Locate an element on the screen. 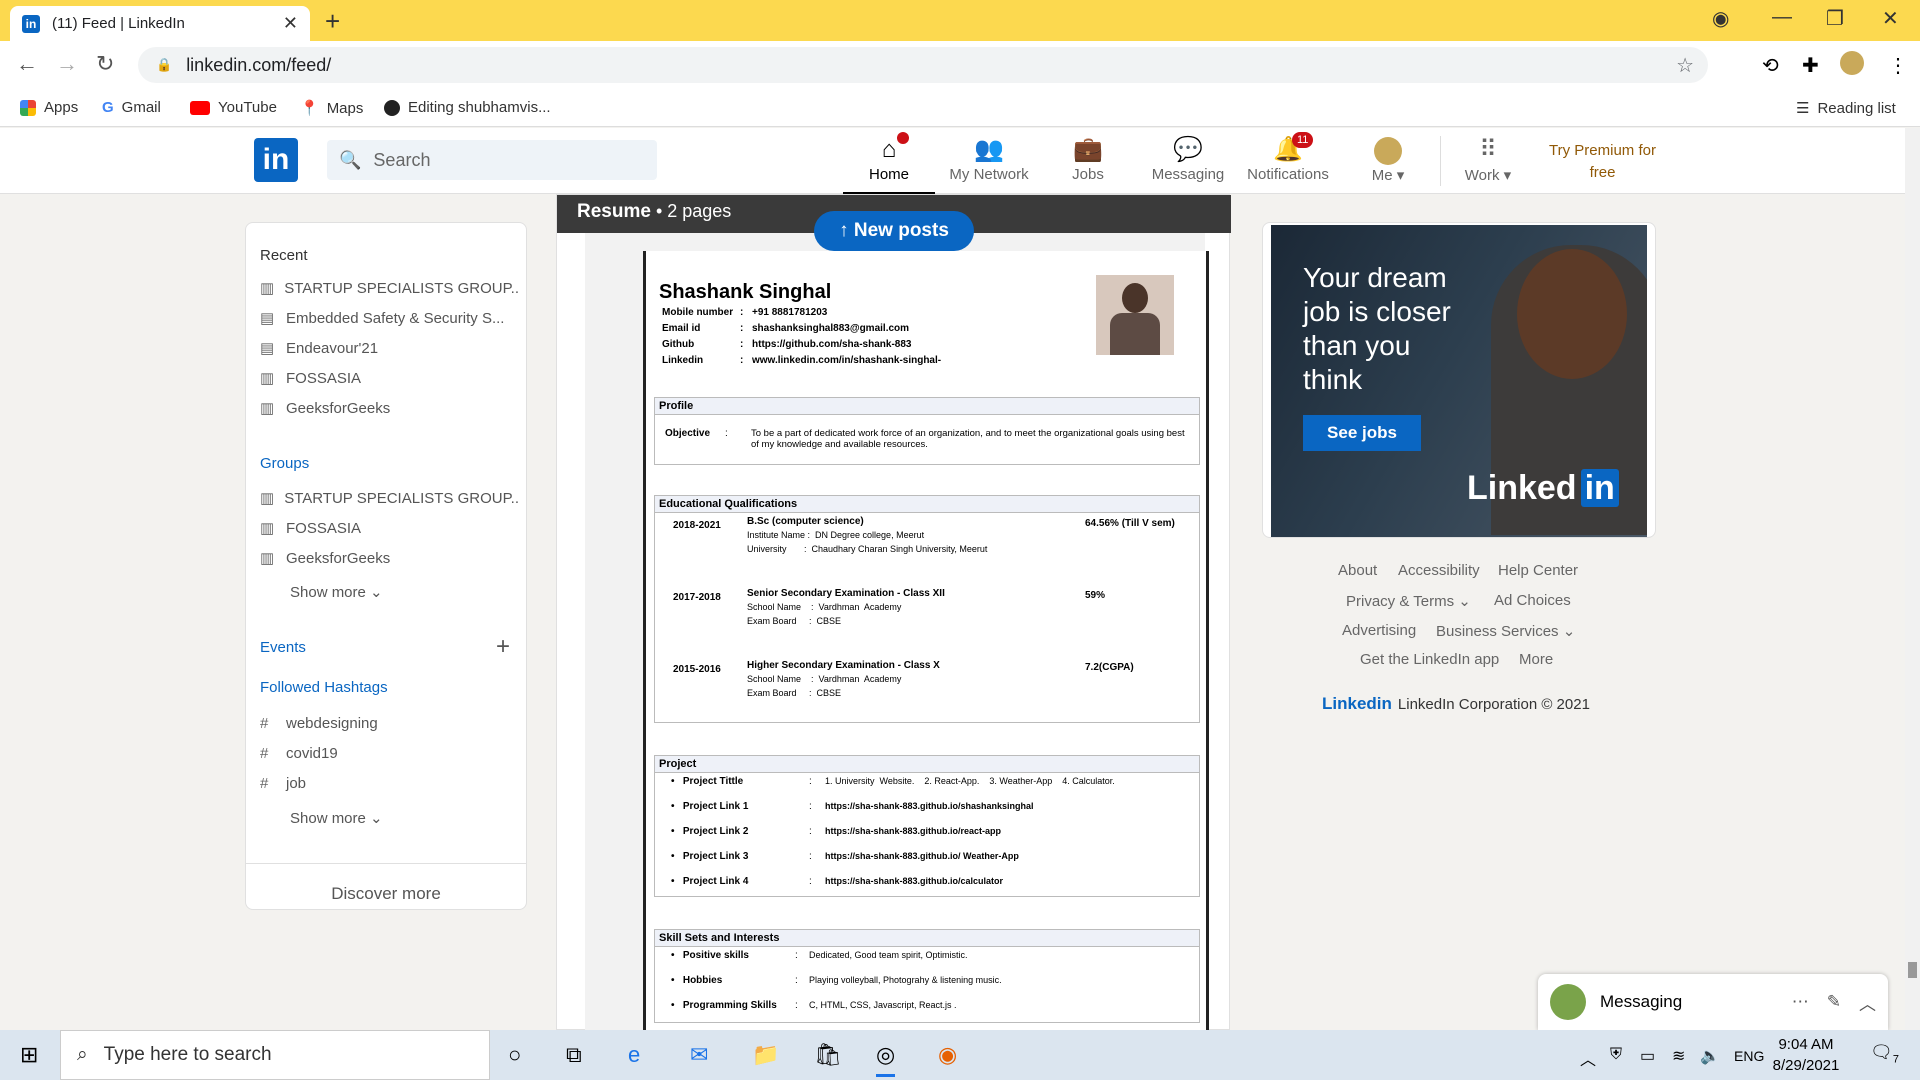 Image resolution: width=1920 pixels, height=1080 pixels. group-item: ▥ FOSSASIA is located at coordinates (390, 528).